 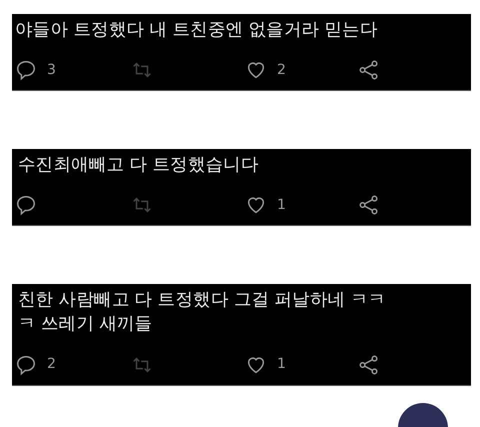 What do you see at coordinates (202, 312) in the screenshot?
I see `tweet-text: 친한 사람빼고 다 트정했다 그걸 퍼날하네 ㅋㅋㅋ 쓰레기 새끼들` at bounding box center [202, 312].